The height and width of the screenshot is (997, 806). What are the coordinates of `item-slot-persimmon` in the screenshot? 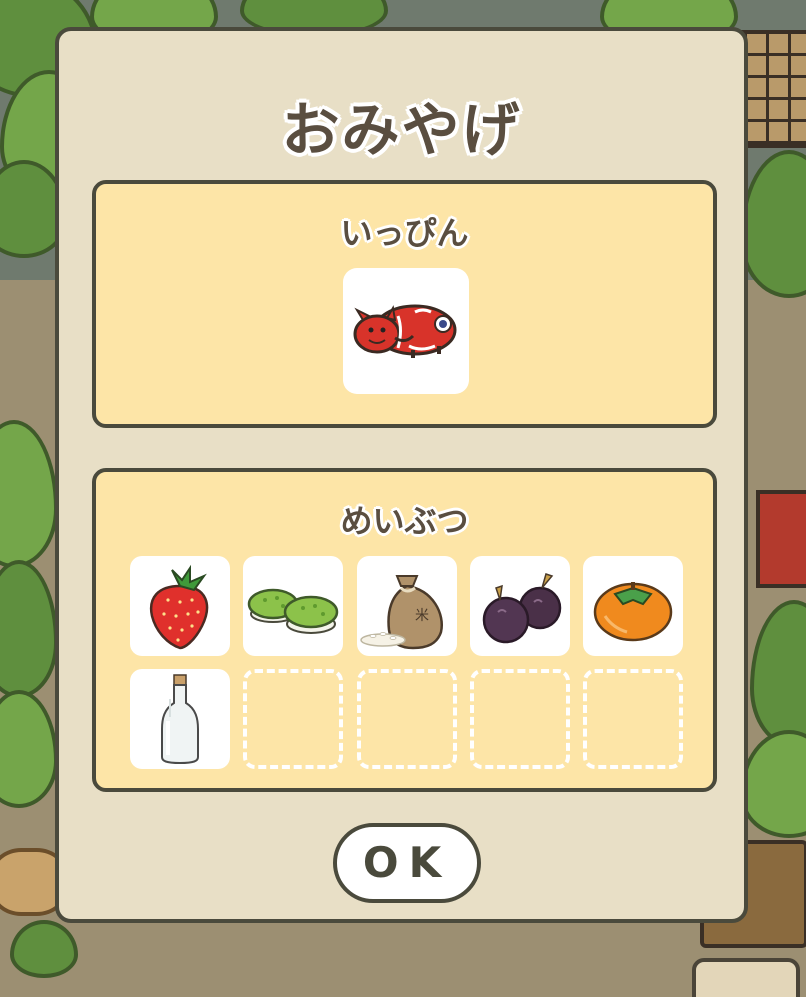 It's located at (633, 606).